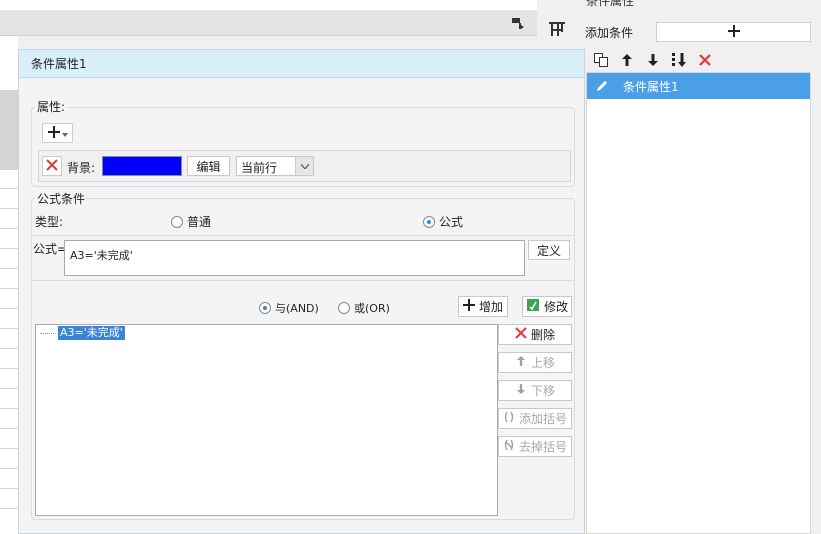  What do you see at coordinates (142, 166) in the screenshot?
I see `background-color-swatch` at bounding box center [142, 166].